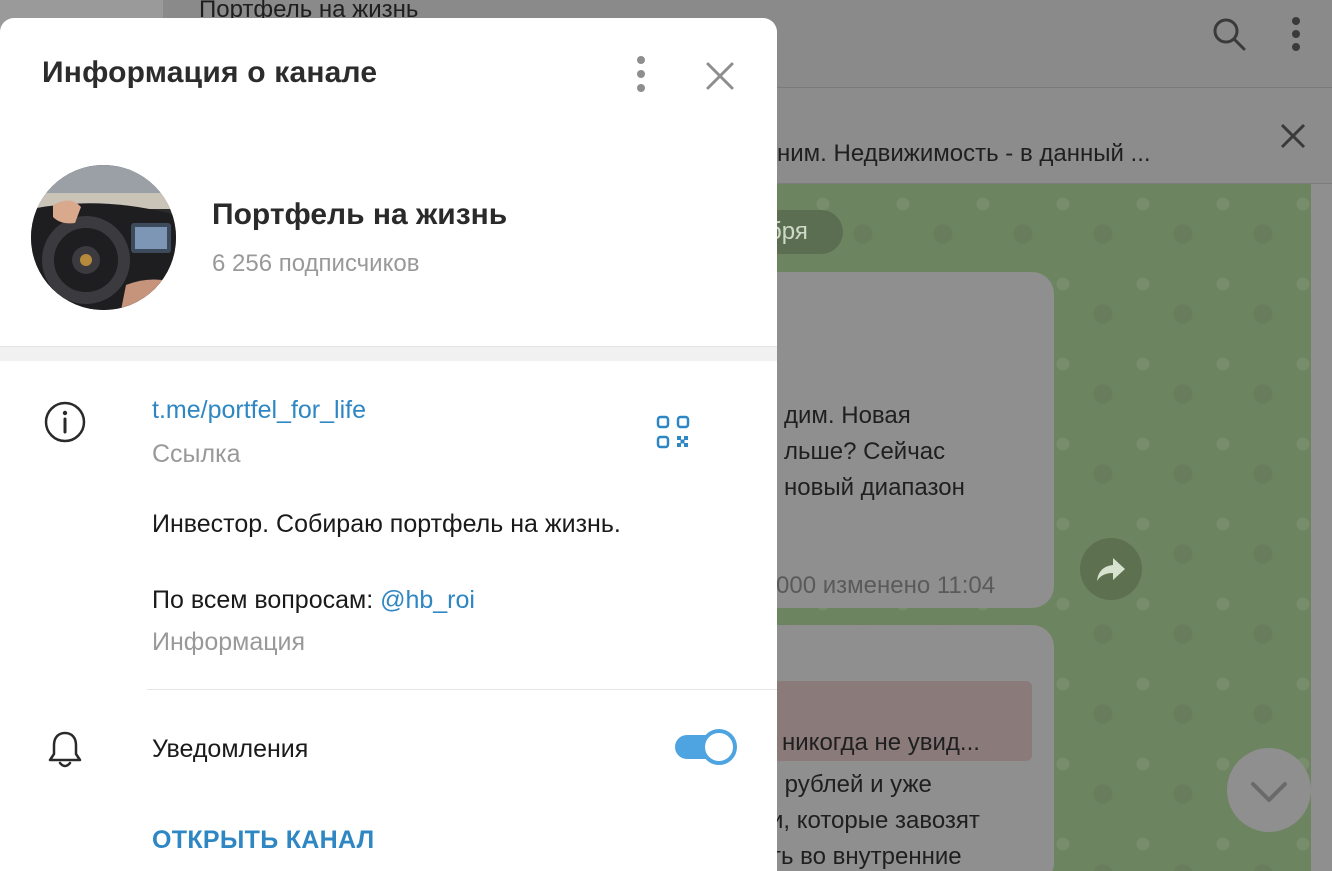 This screenshot has height=871, width=1332. I want to click on channel-link: t.me/portfel_for_life, so click(259, 410).